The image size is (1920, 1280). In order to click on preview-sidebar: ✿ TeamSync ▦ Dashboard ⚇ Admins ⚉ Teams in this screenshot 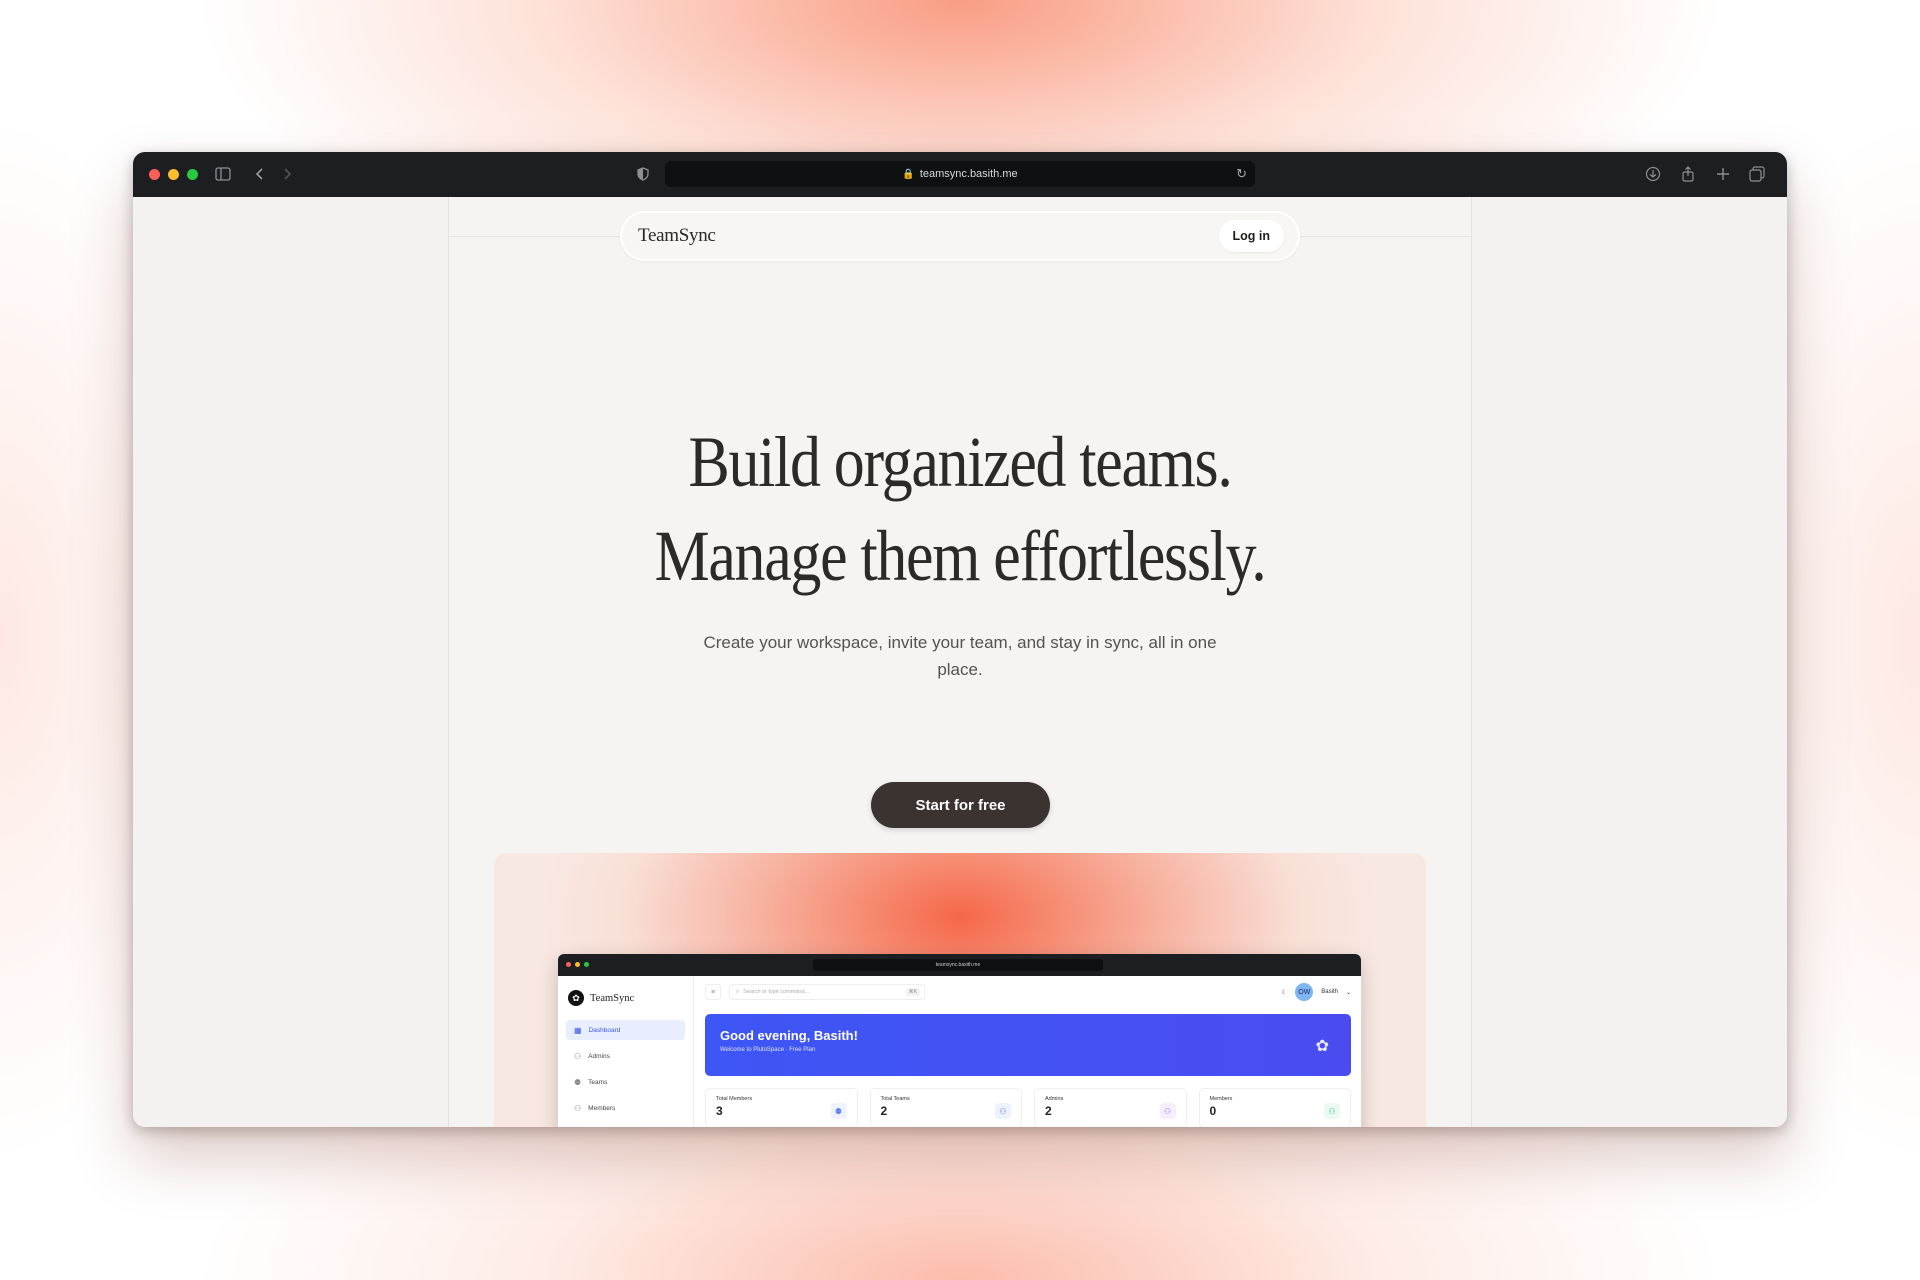, I will do `click(626, 1051)`.